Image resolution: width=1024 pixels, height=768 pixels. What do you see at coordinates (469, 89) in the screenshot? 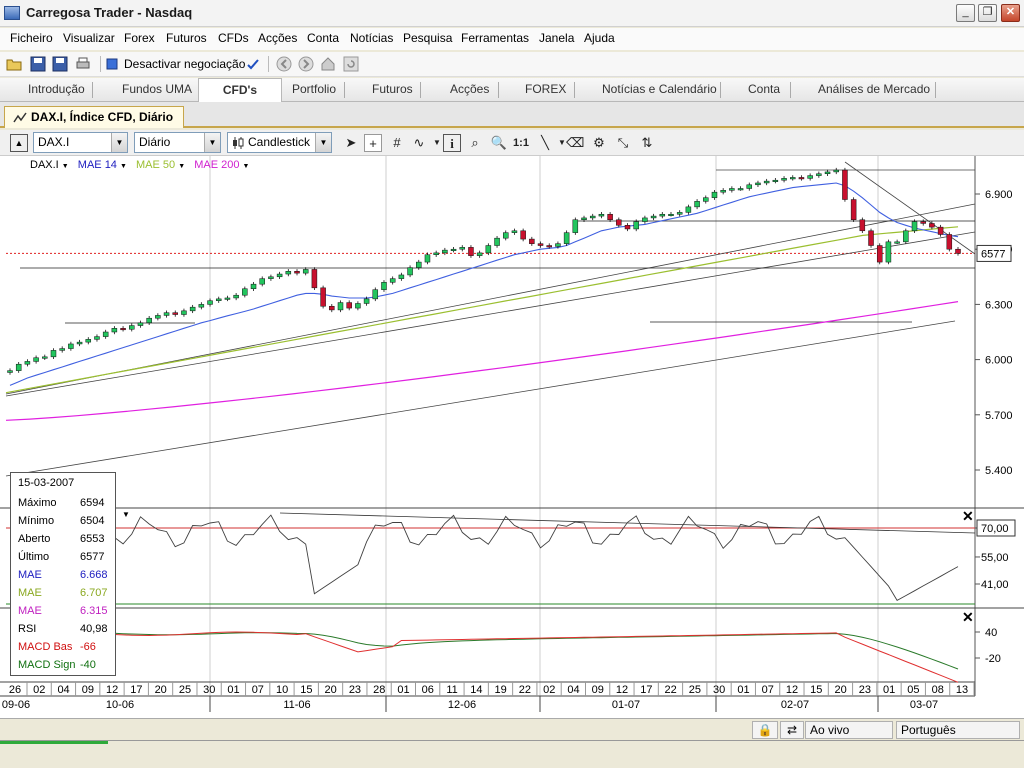
I see `tab-accoes: Acções` at bounding box center [469, 89].